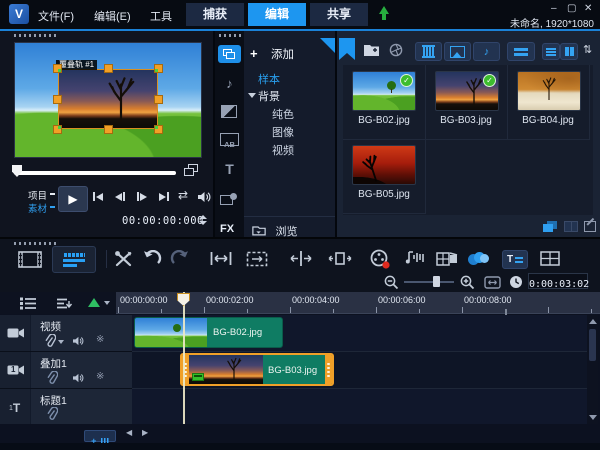  Describe the element at coordinates (569, 51) in the screenshot. I see `view-grid-button` at that location.